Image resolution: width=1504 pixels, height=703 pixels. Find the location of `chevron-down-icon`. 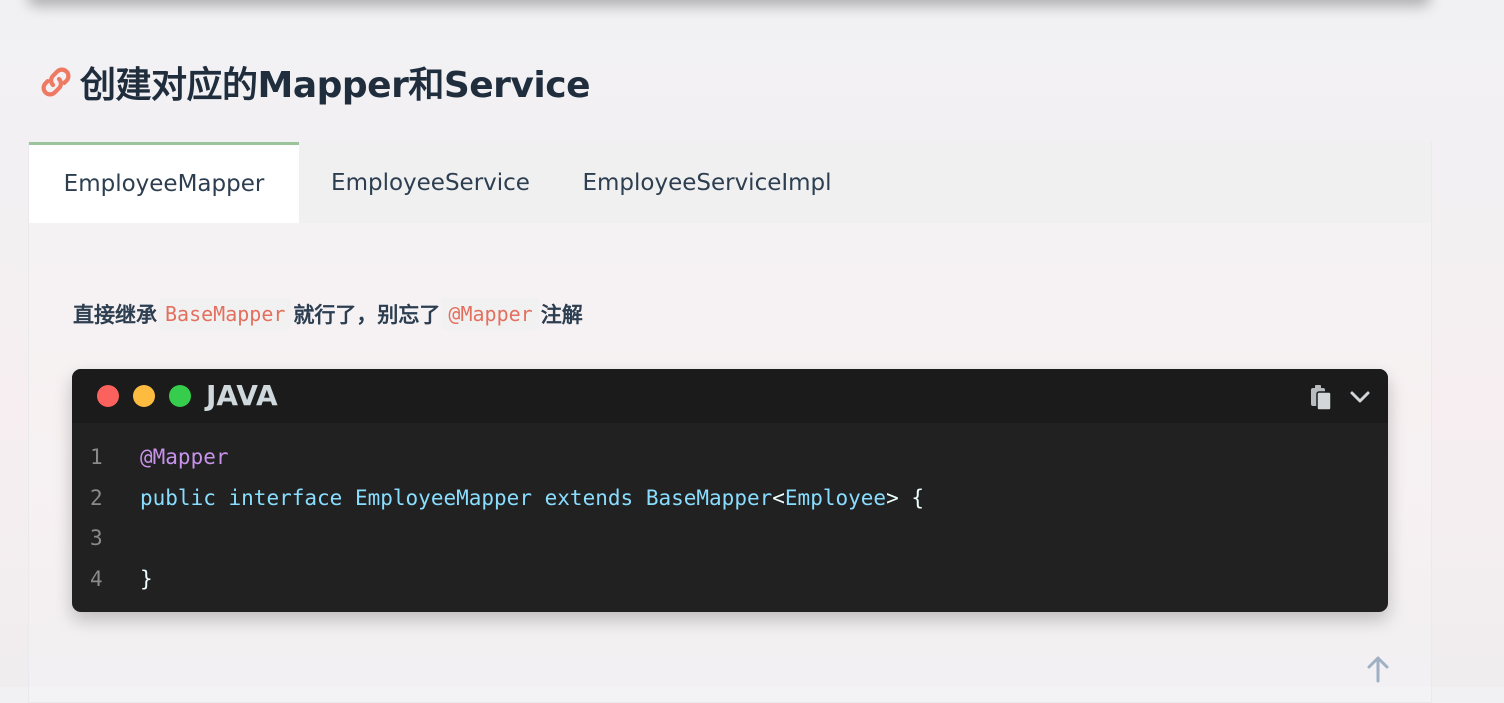

chevron-down-icon is located at coordinates (1360, 397).